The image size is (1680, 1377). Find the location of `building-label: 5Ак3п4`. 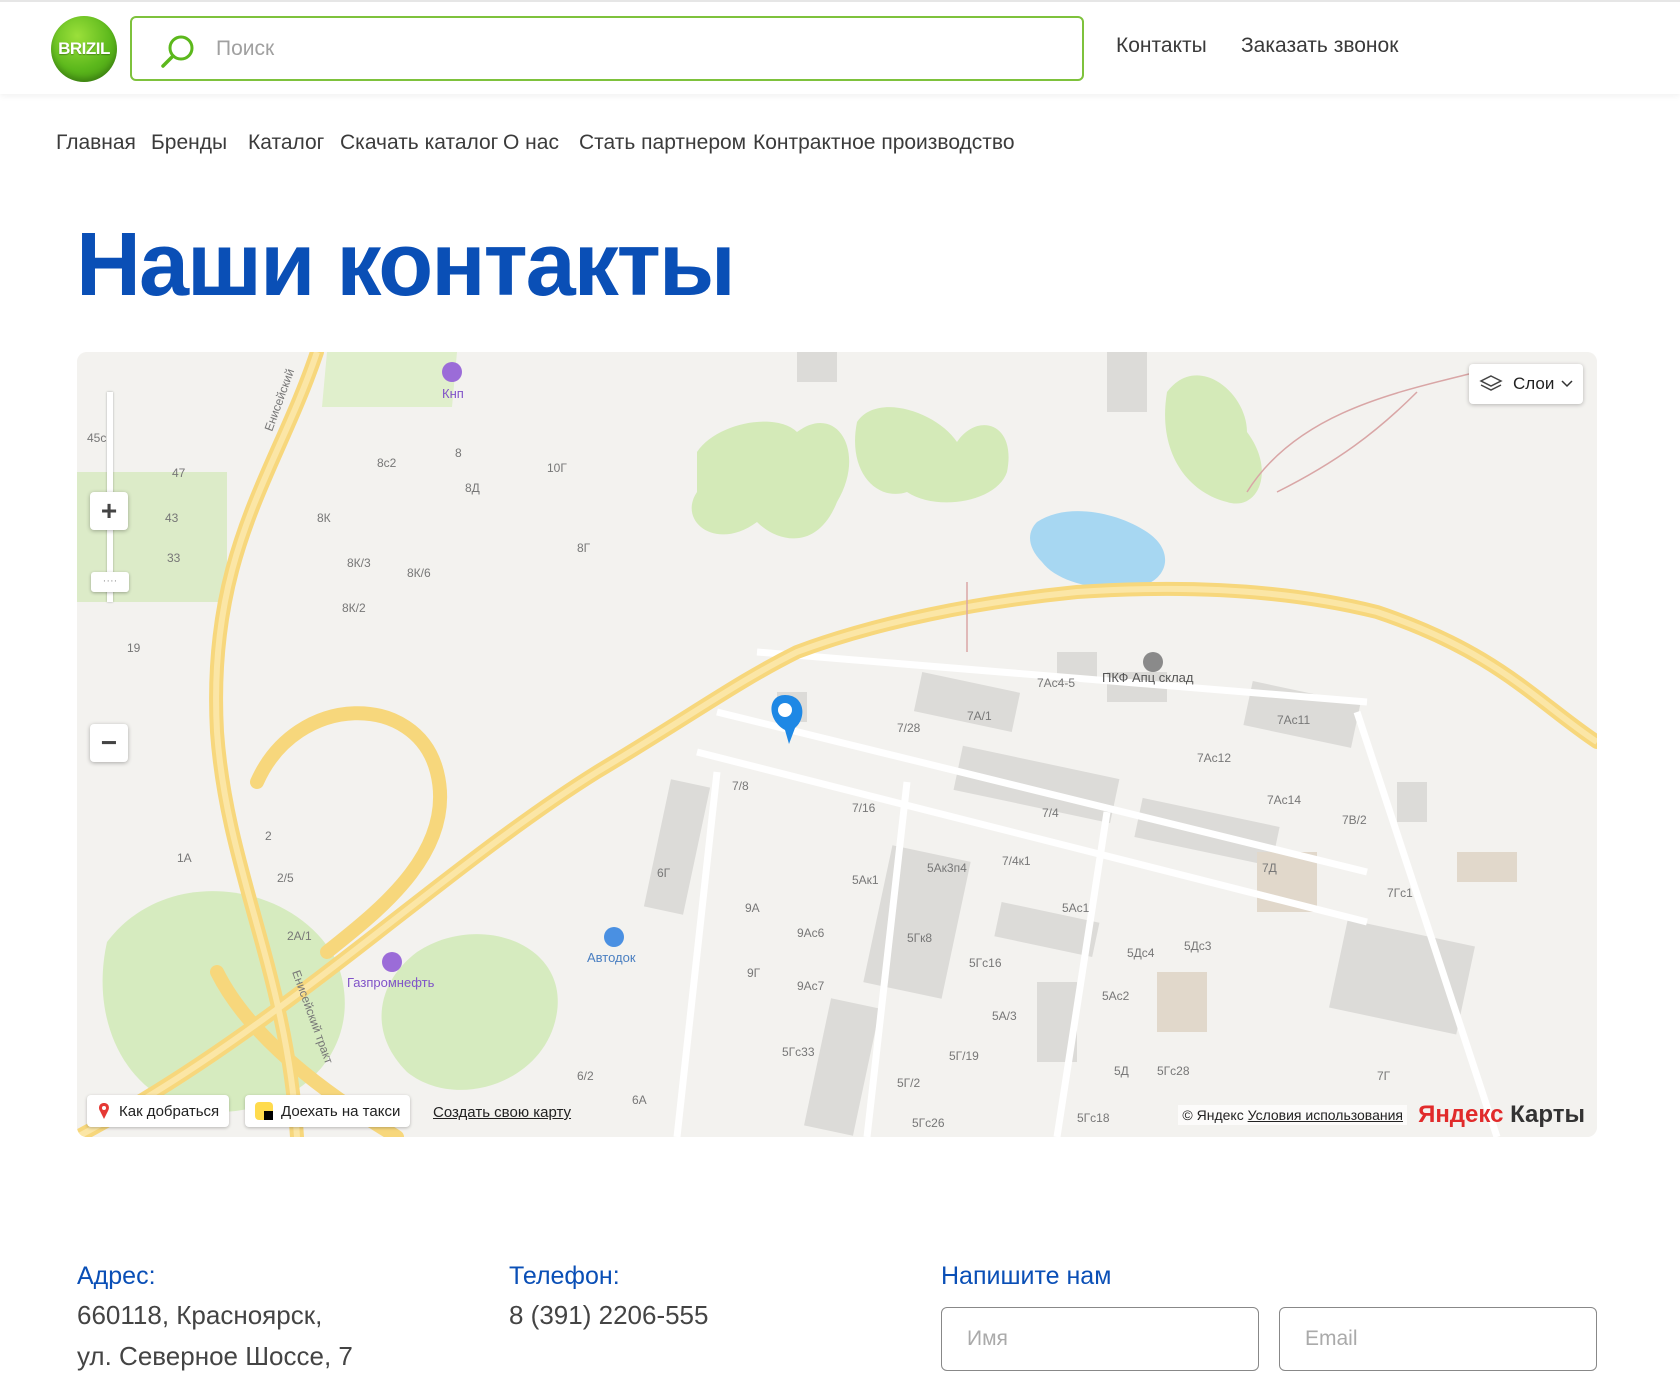

building-label: 5Ак3п4 is located at coordinates (947, 868).